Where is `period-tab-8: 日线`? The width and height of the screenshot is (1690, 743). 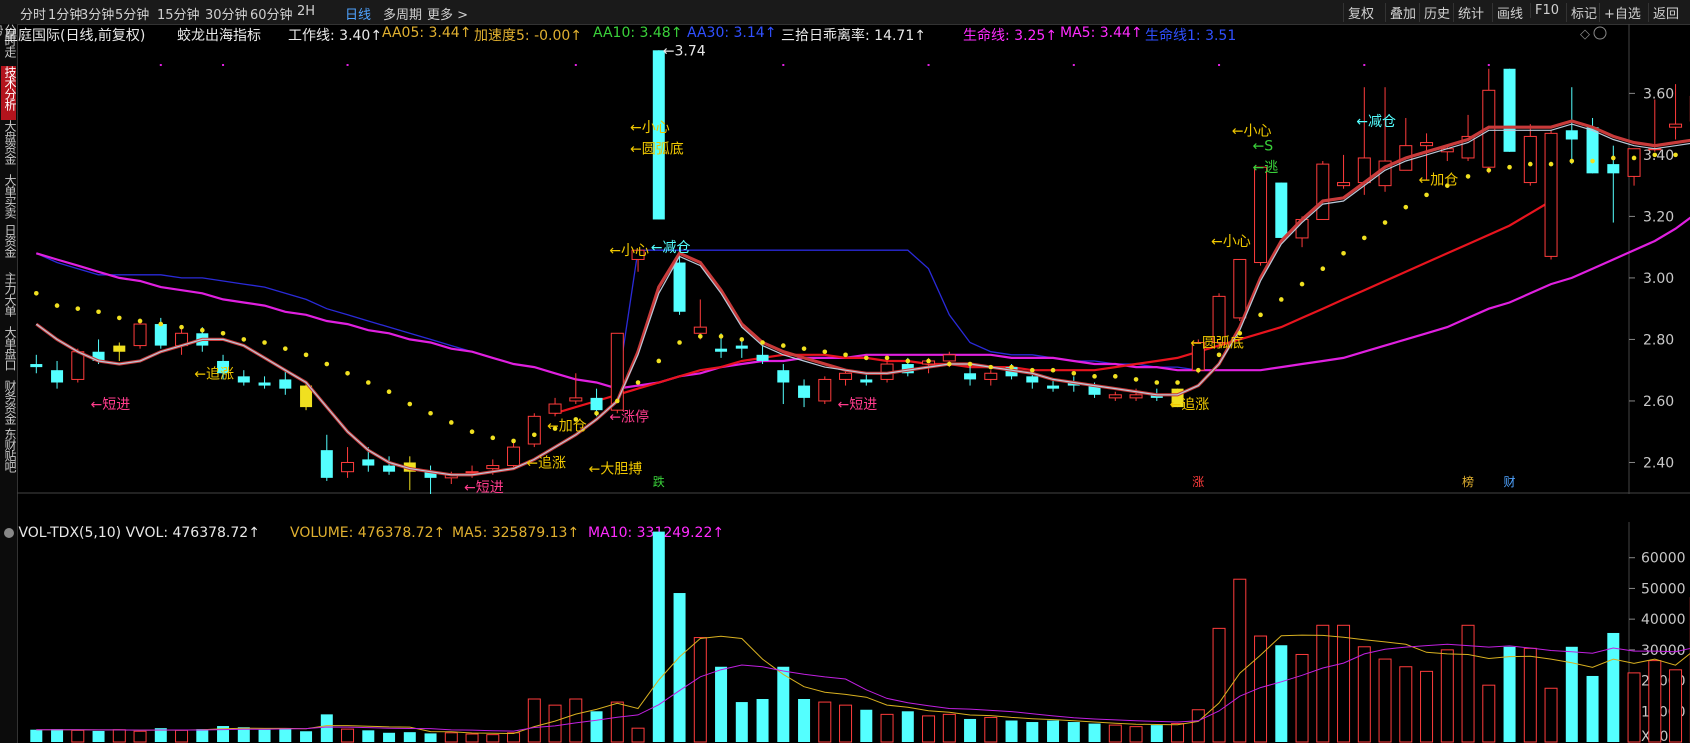
period-tab-8: 日线 is located at coordinates (358, 13).